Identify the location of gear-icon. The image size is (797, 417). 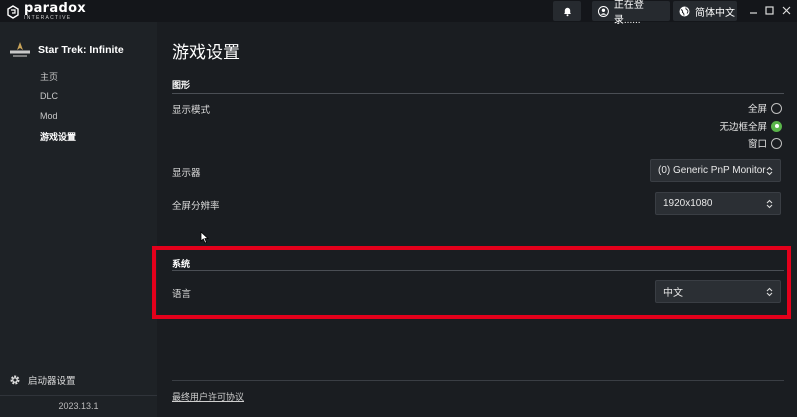
(15, 380).